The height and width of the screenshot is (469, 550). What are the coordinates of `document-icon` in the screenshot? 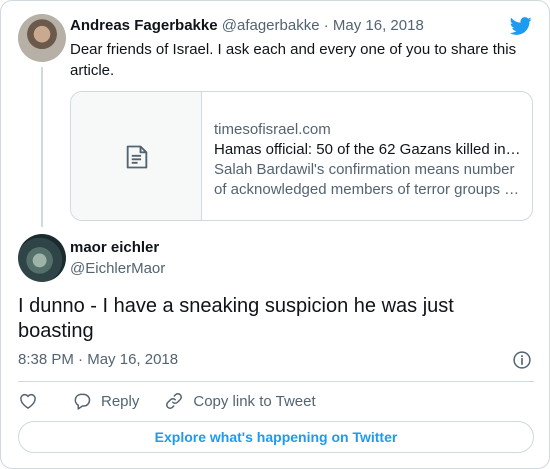 It's located at (137, 157).